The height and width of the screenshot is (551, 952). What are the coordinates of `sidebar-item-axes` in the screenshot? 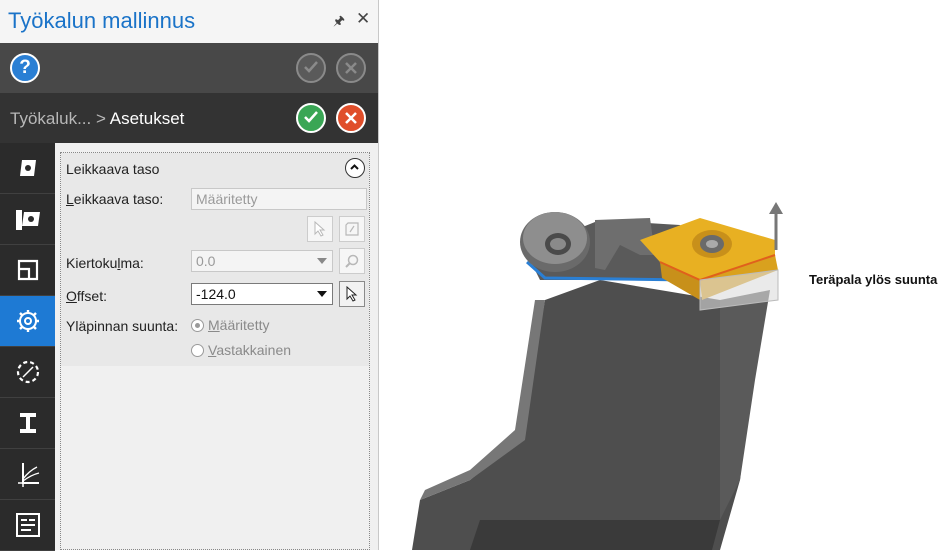 It's located at (27, 474).